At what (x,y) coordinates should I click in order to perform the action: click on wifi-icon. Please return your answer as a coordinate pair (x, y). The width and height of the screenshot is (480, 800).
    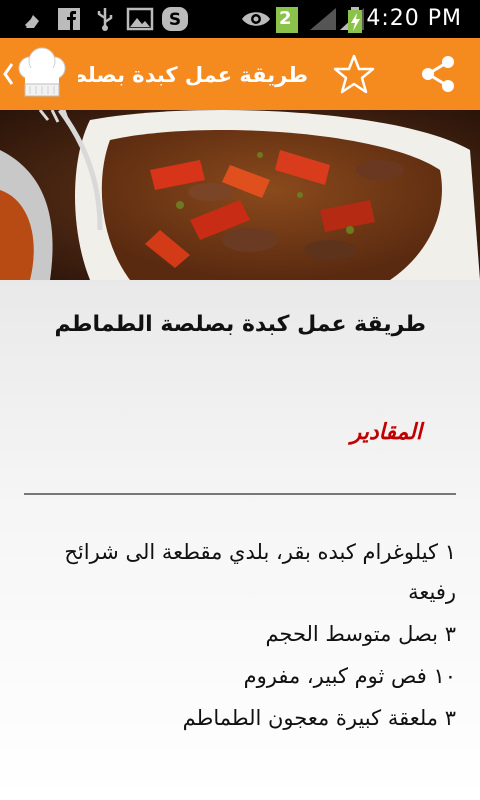
    Looking at the image, I should click on (323, 19).